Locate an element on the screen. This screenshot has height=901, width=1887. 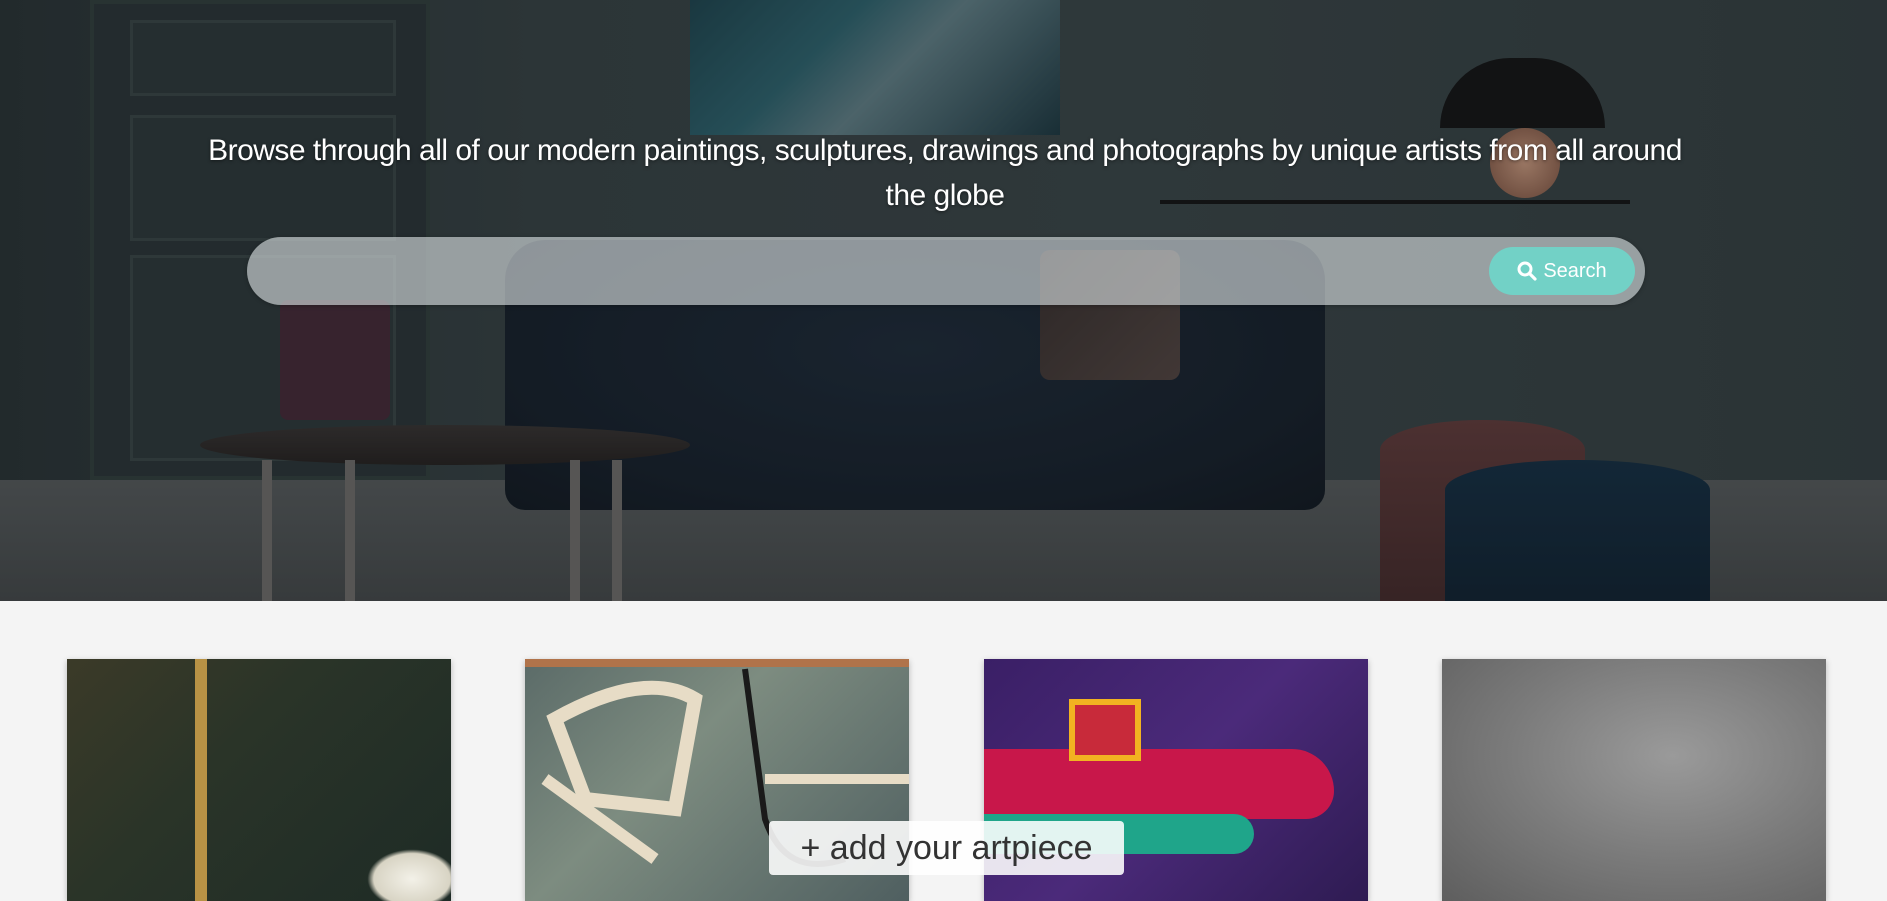
search-button: Search is located at coordinates (1562, 271).